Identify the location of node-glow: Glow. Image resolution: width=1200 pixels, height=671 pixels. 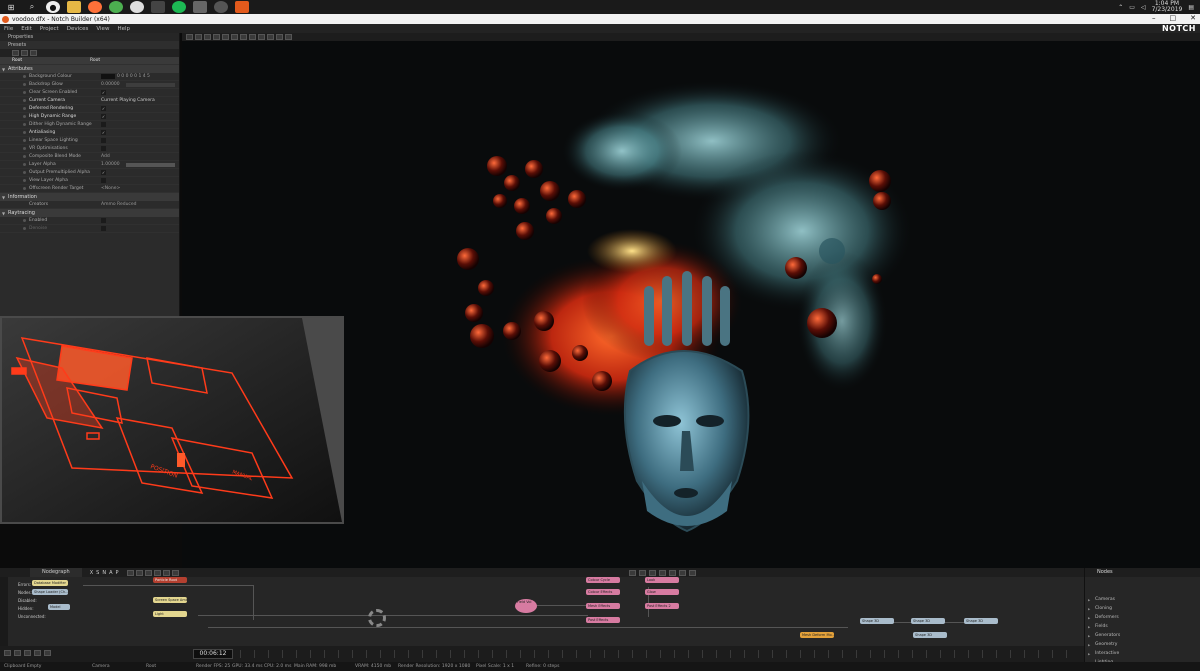
(662, 592).